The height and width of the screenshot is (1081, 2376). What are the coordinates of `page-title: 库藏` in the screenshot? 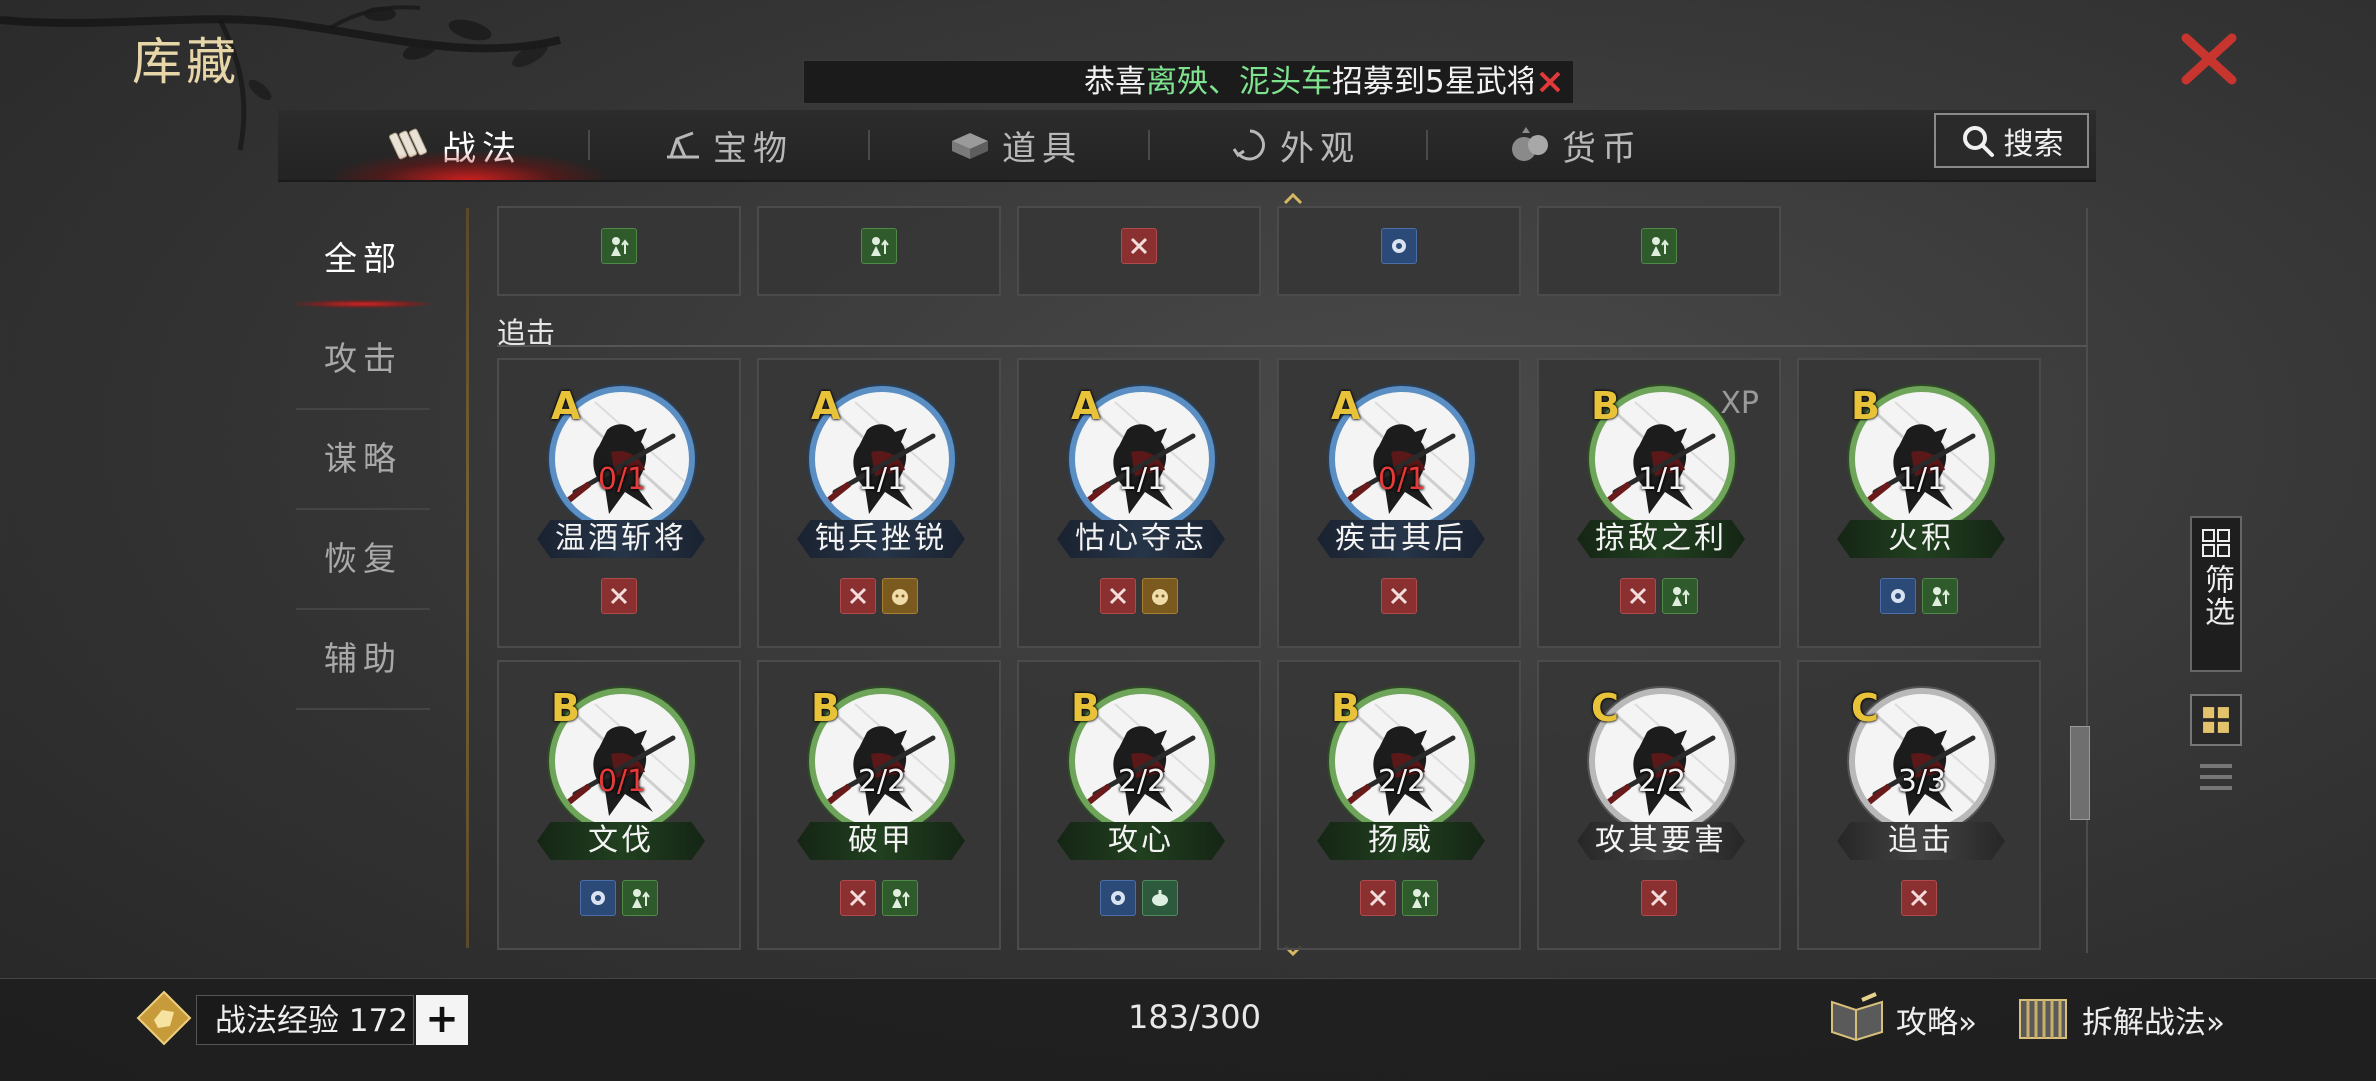 It's located at (186, 62).